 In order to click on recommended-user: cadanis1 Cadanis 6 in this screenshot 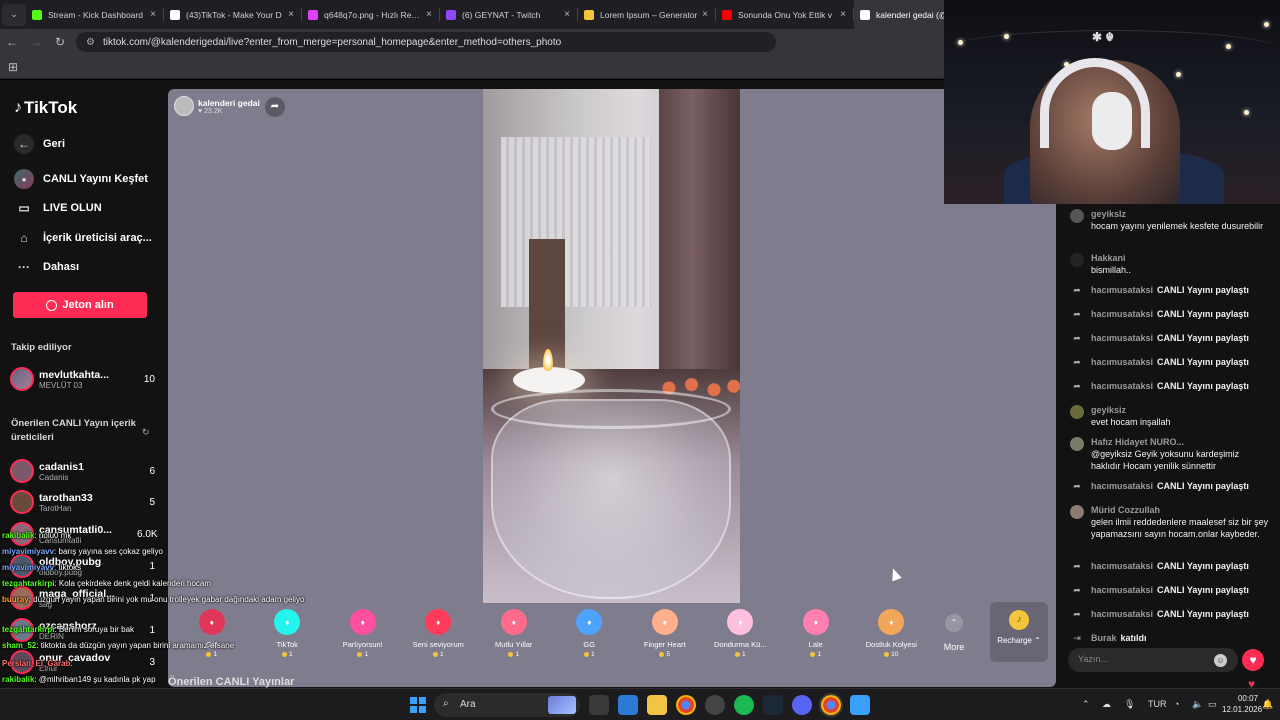, I will do `click(82, 471)`.